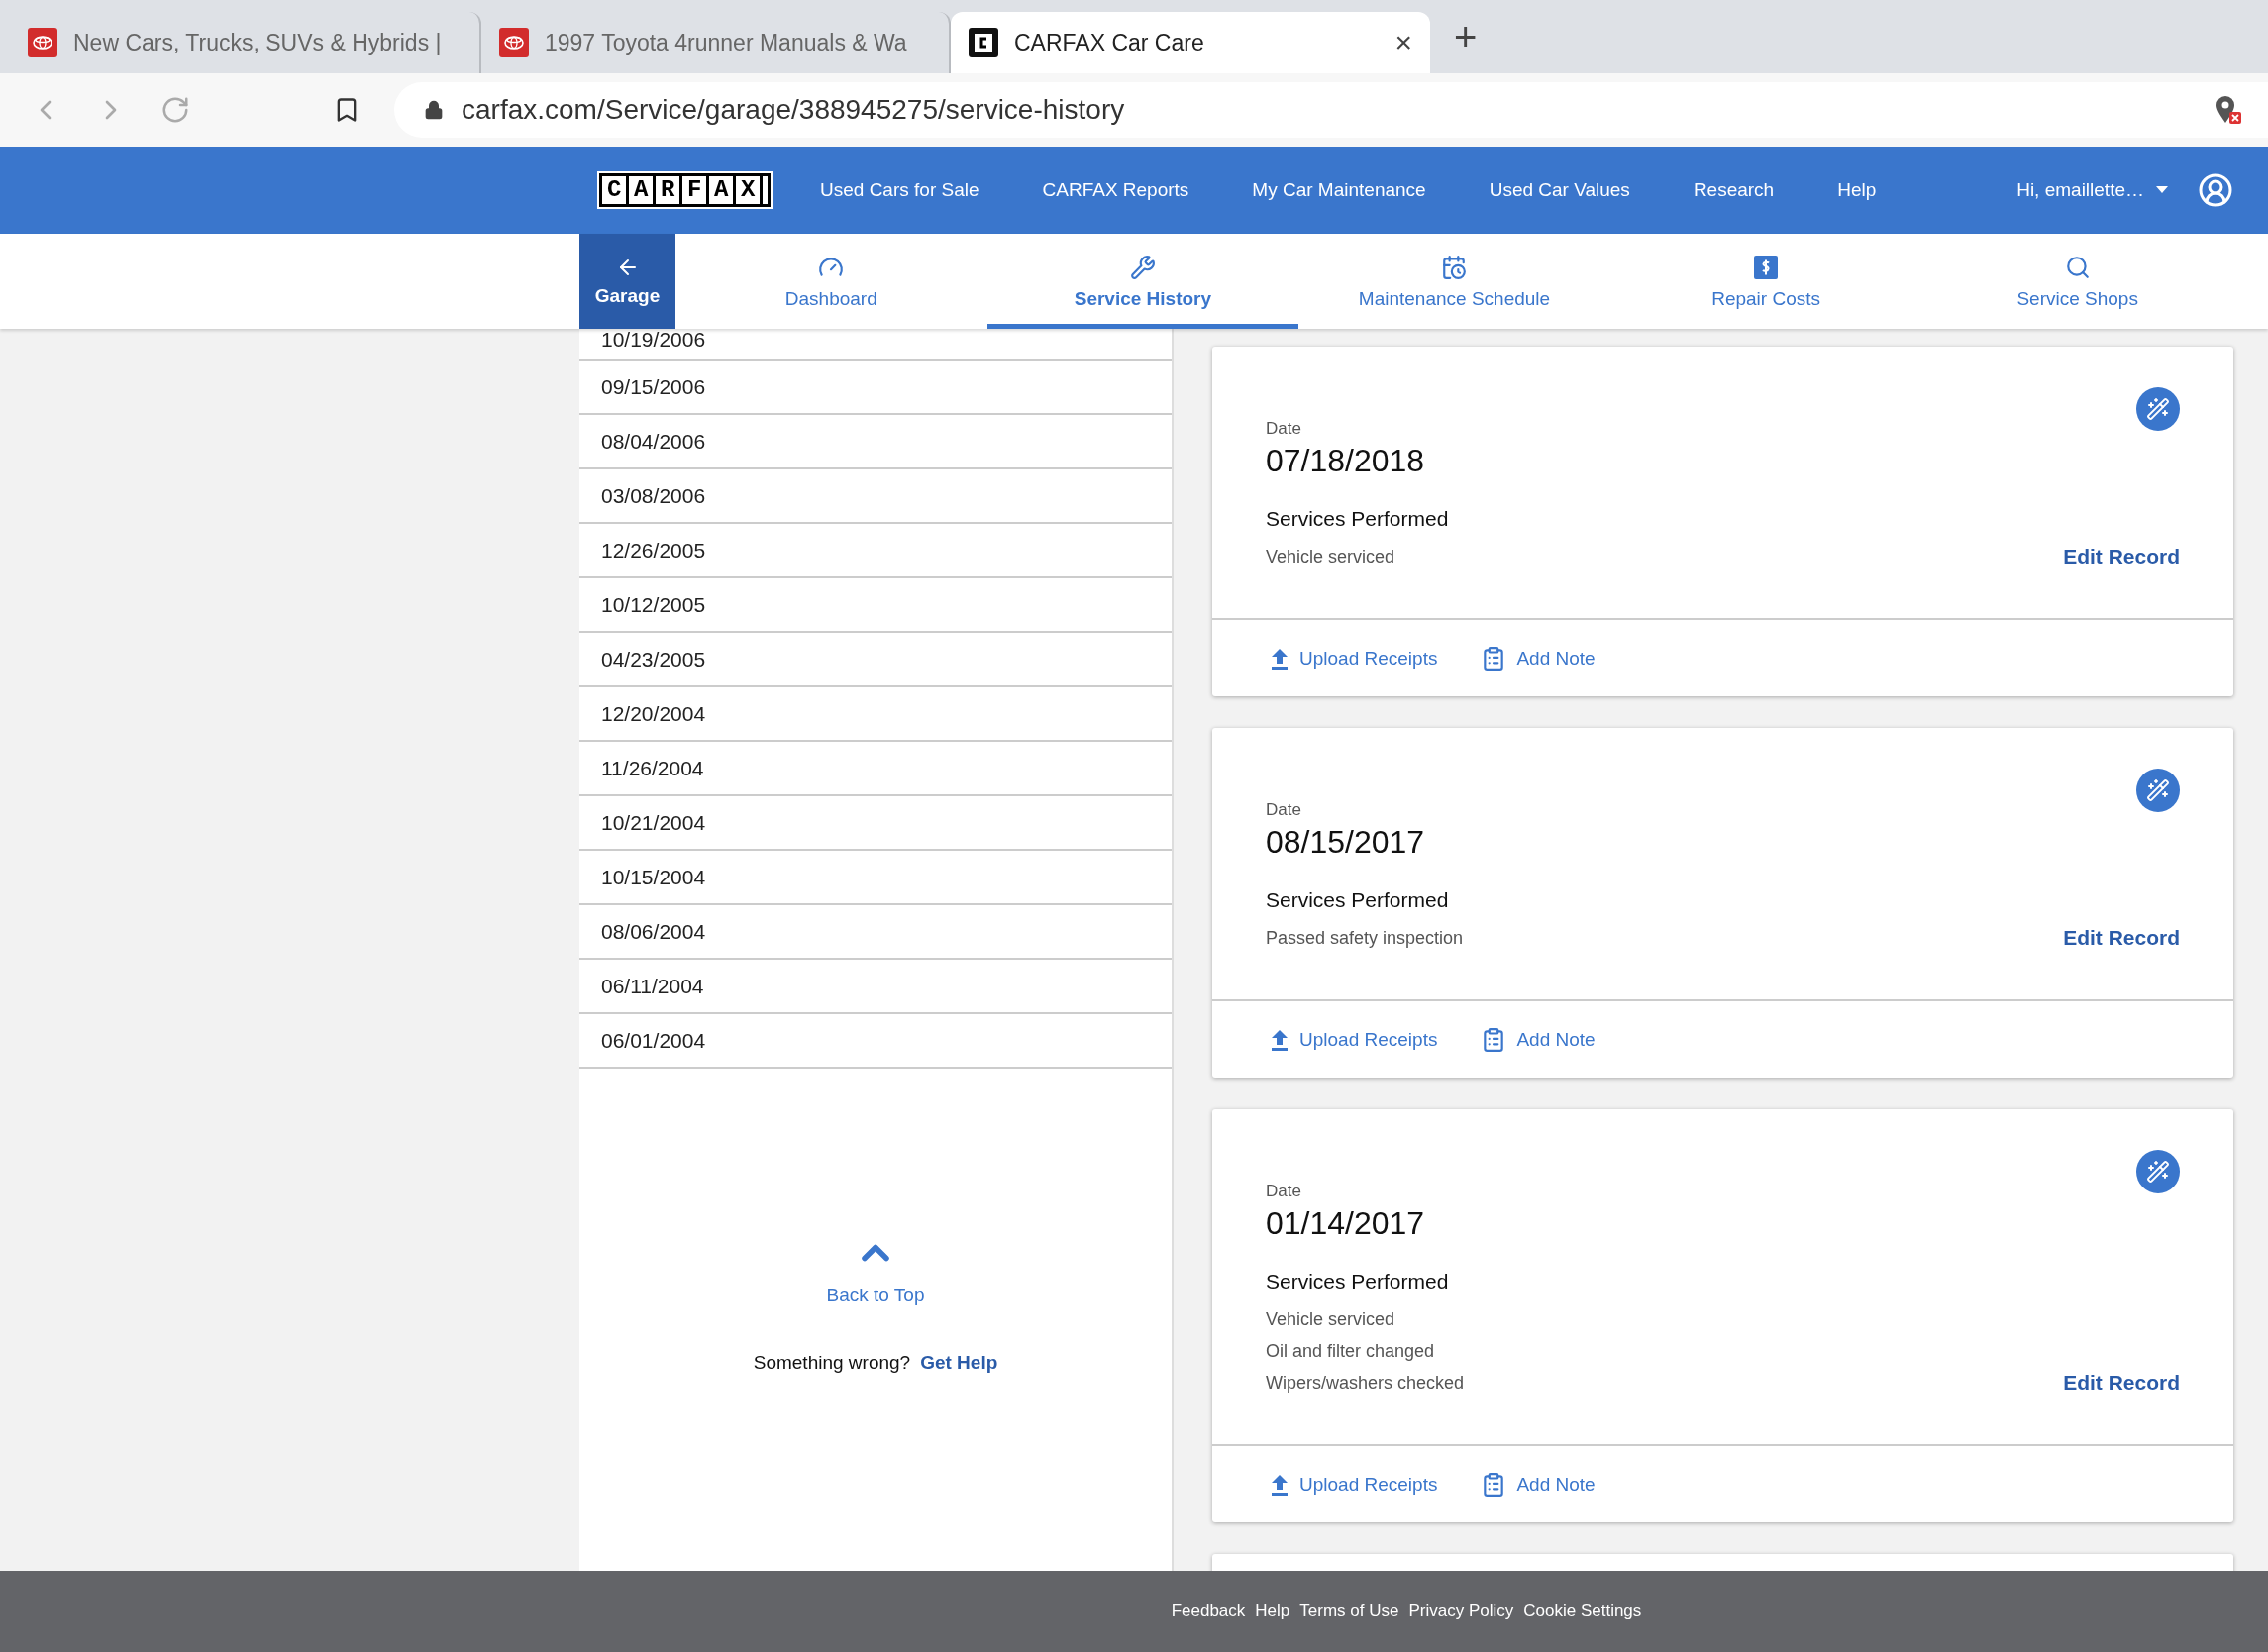 This screenshot has height=1652, width=2268. I want to click on history-date-item: 06/11/2004, so click(875, 987).